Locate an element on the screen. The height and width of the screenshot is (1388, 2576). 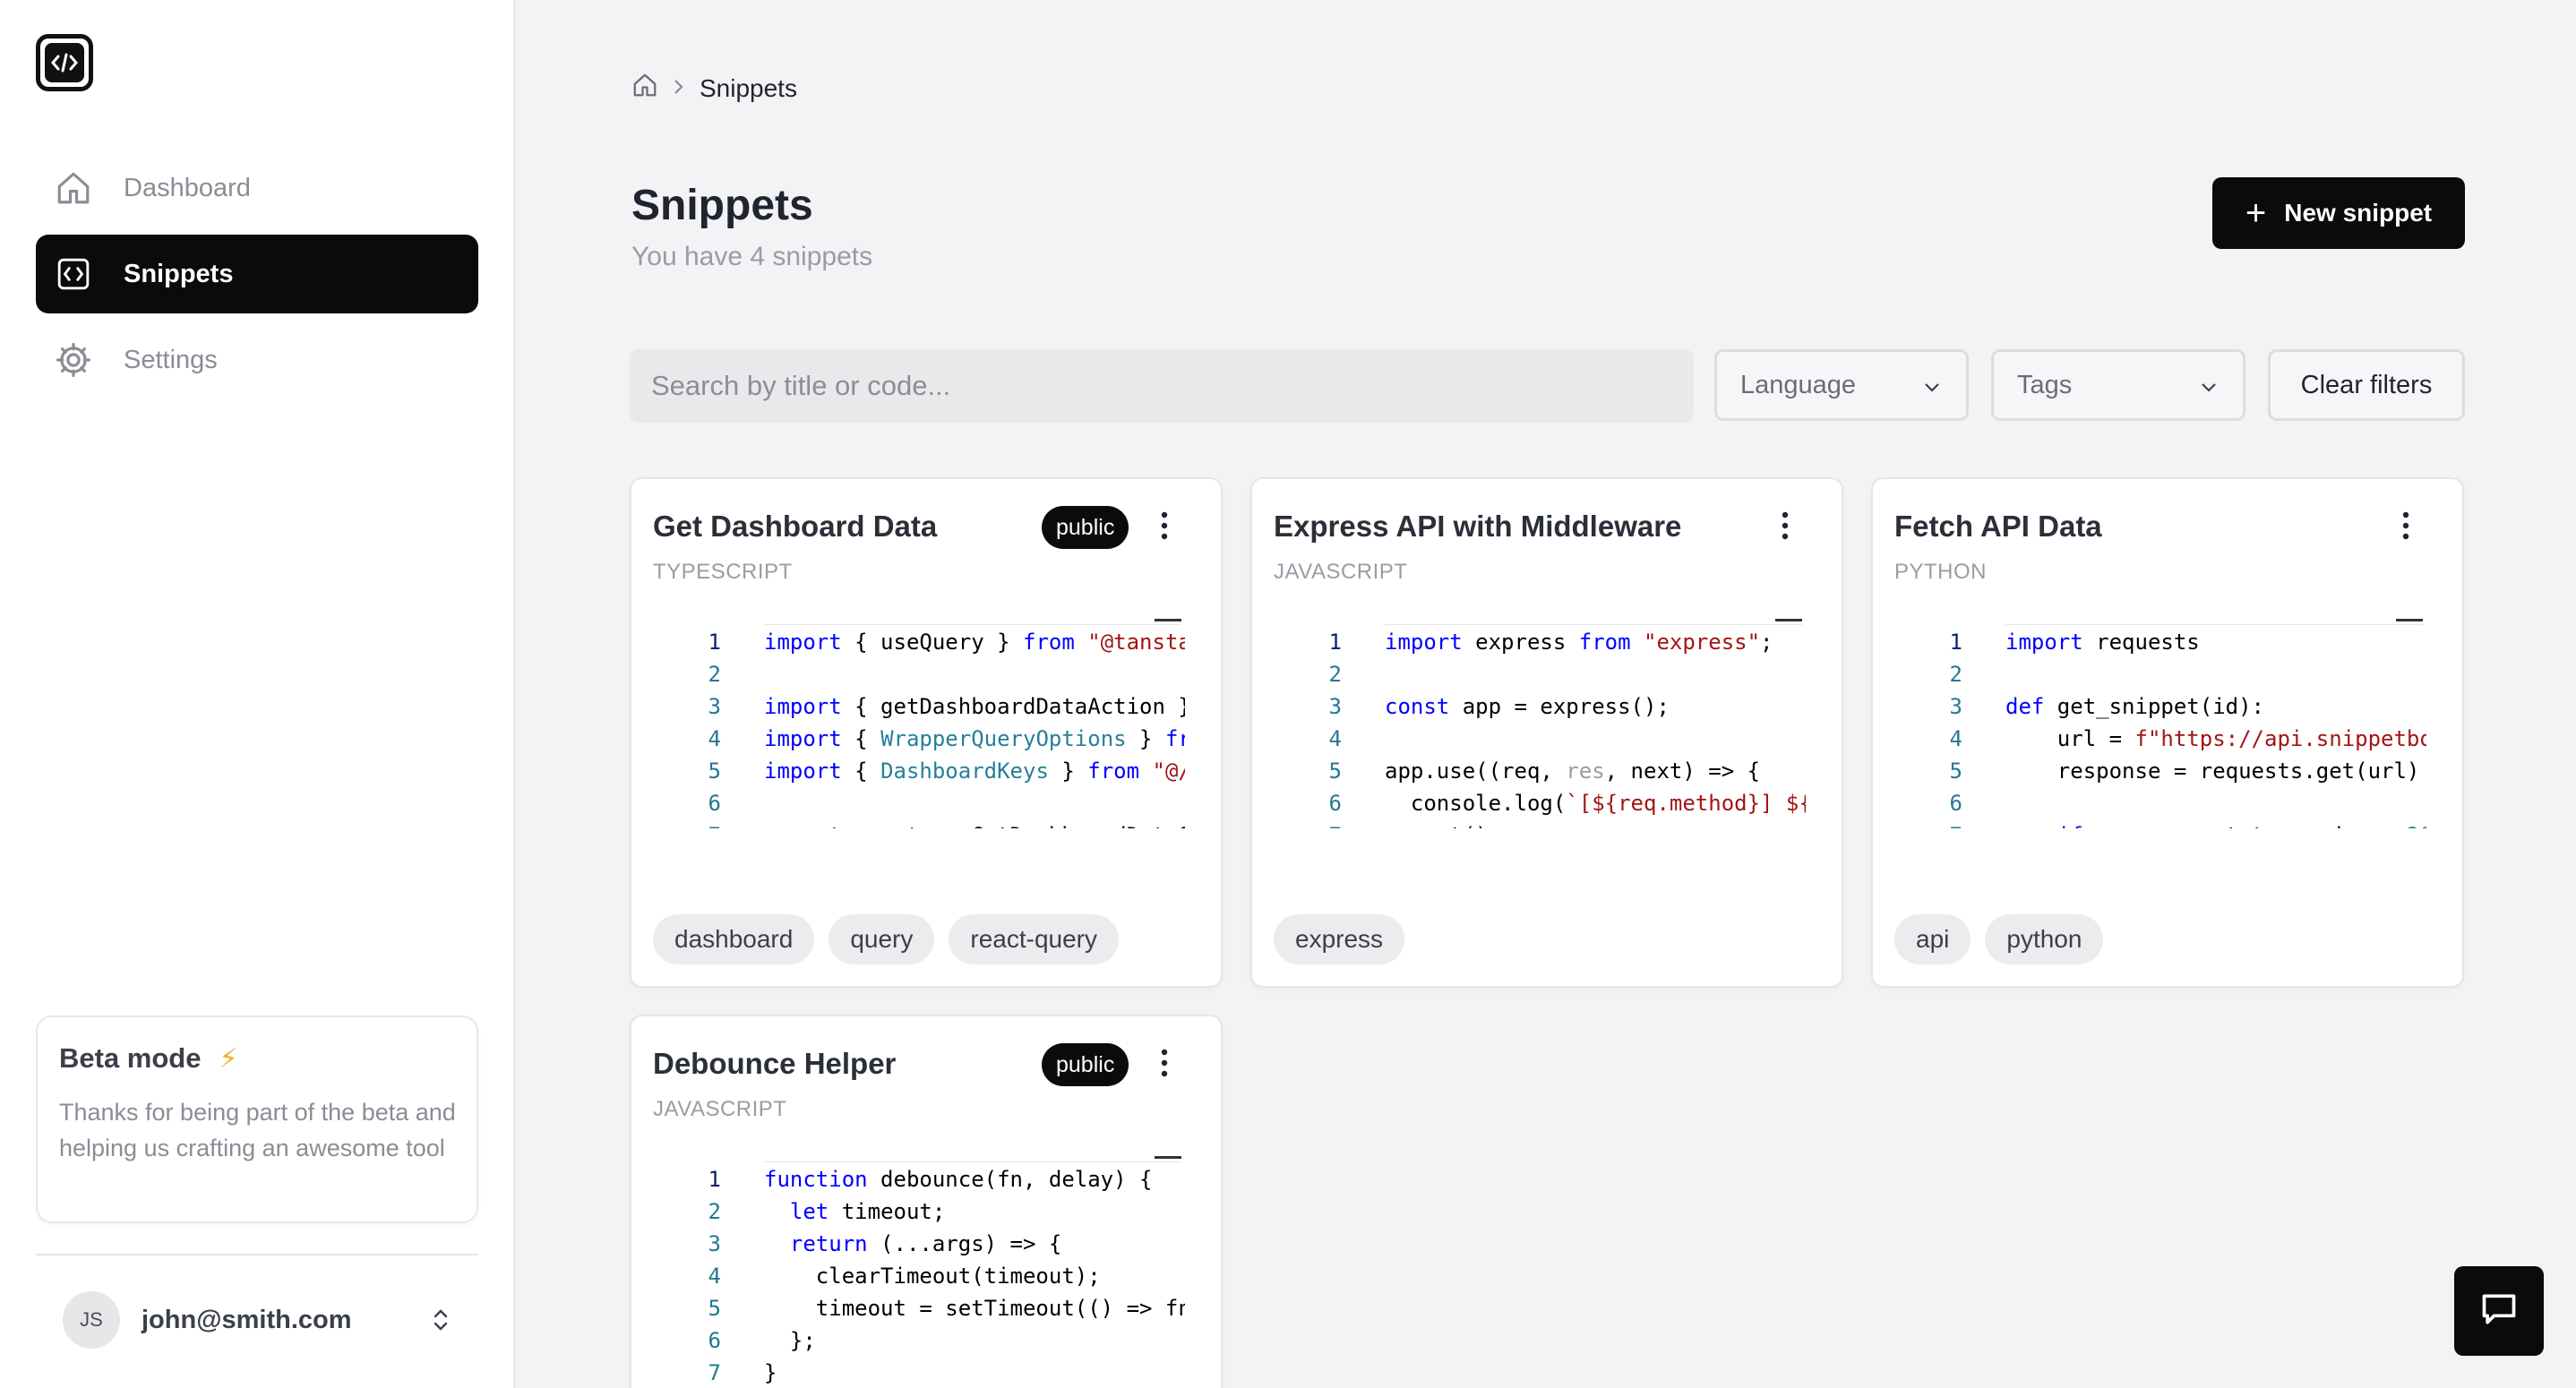
chevron-updown-icon is located at coordinates (440, 1322).